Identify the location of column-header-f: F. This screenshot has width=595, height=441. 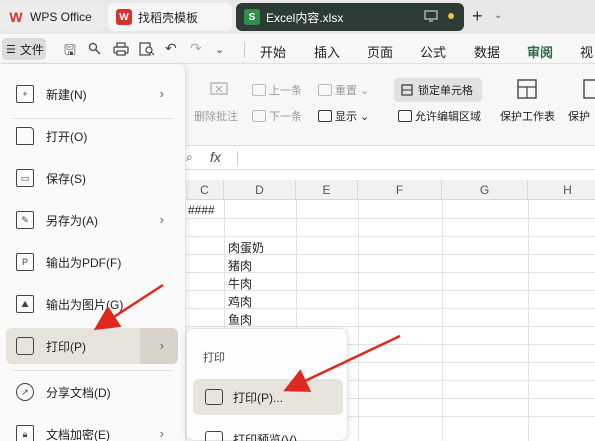
(400, 190).